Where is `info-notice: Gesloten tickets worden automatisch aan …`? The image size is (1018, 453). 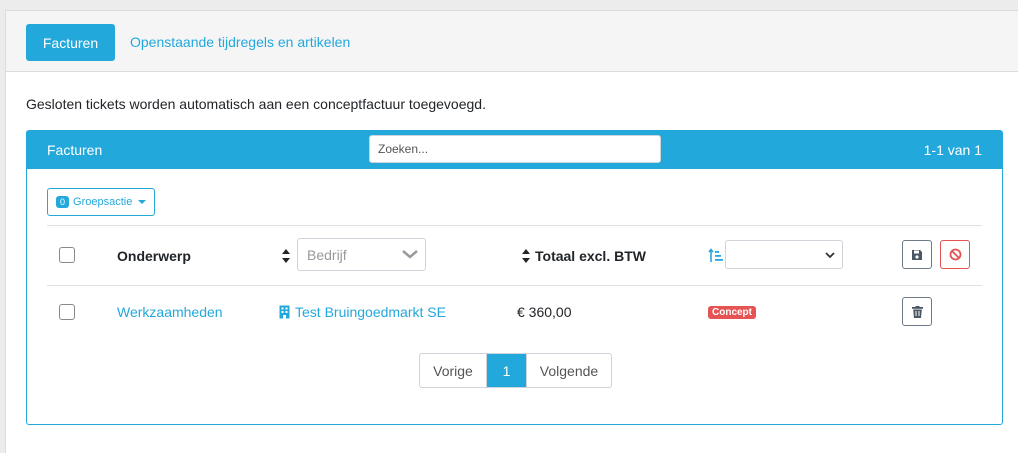 info-notice: Gesloten tickets worden automatisch aan … is located at coordinates (256, 104).